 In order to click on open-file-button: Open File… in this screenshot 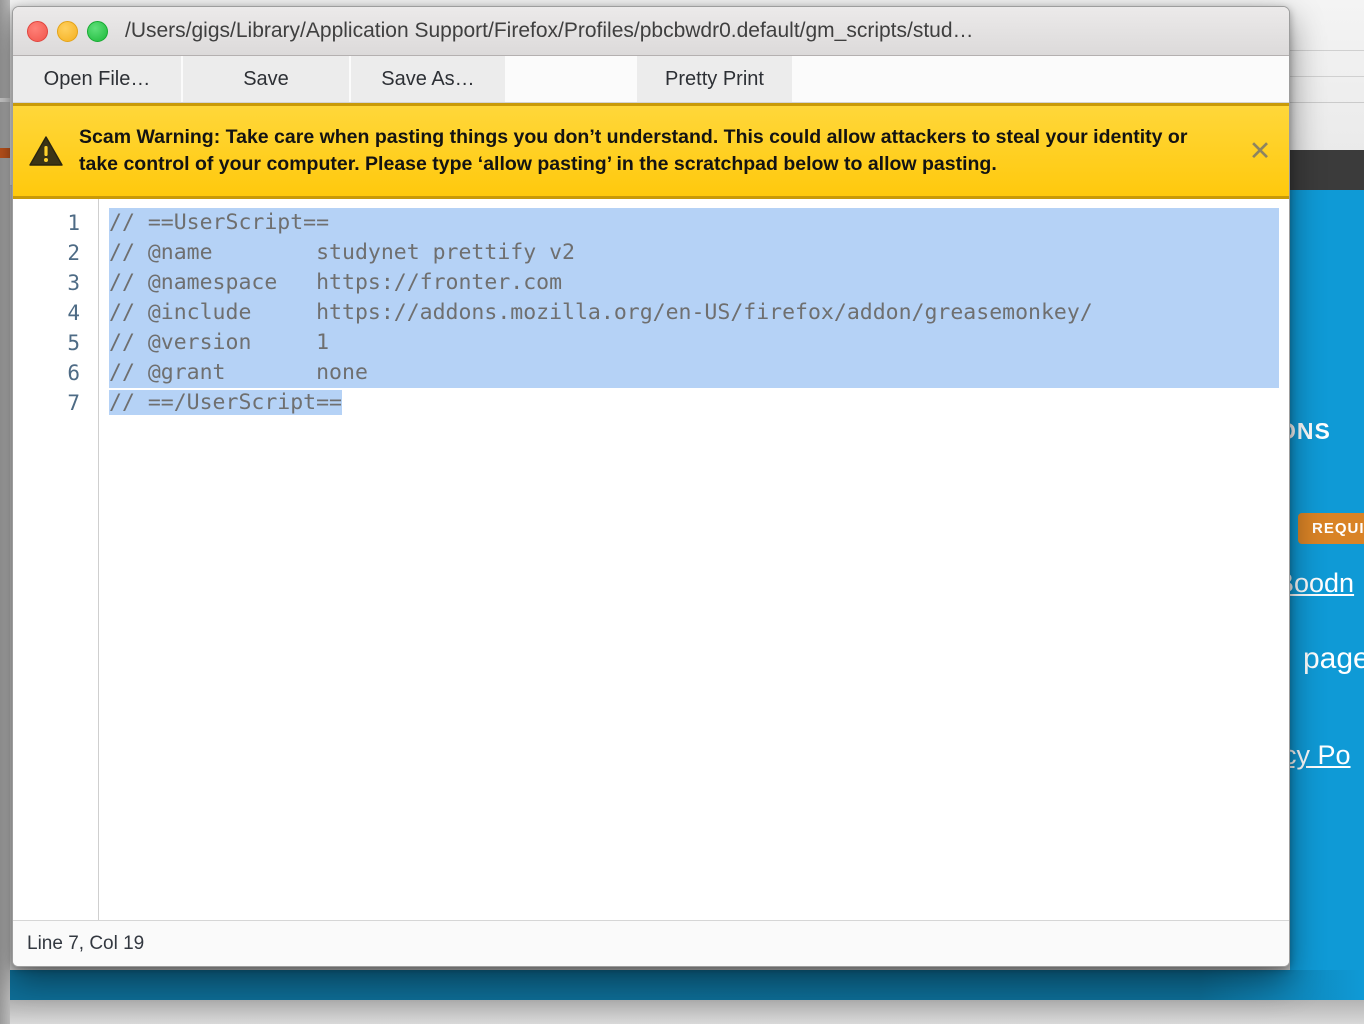, I will do `click(98, 79)`.